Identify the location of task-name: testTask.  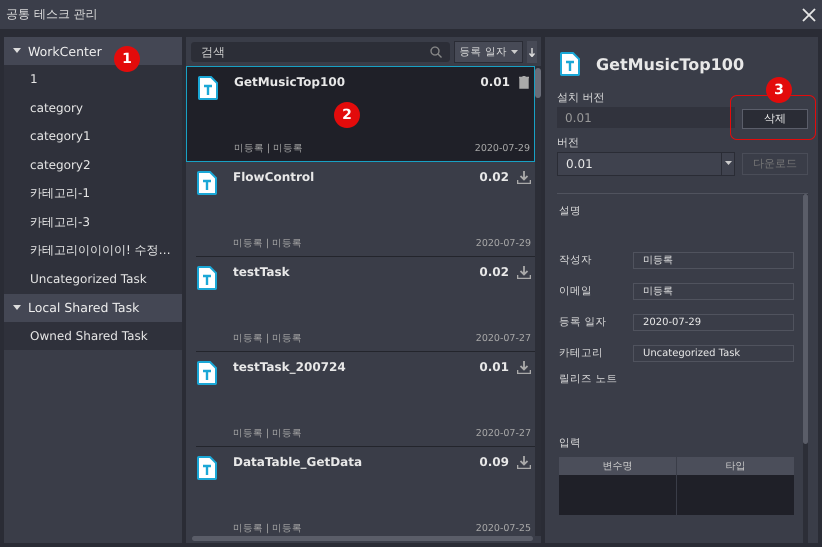
(262, 272).